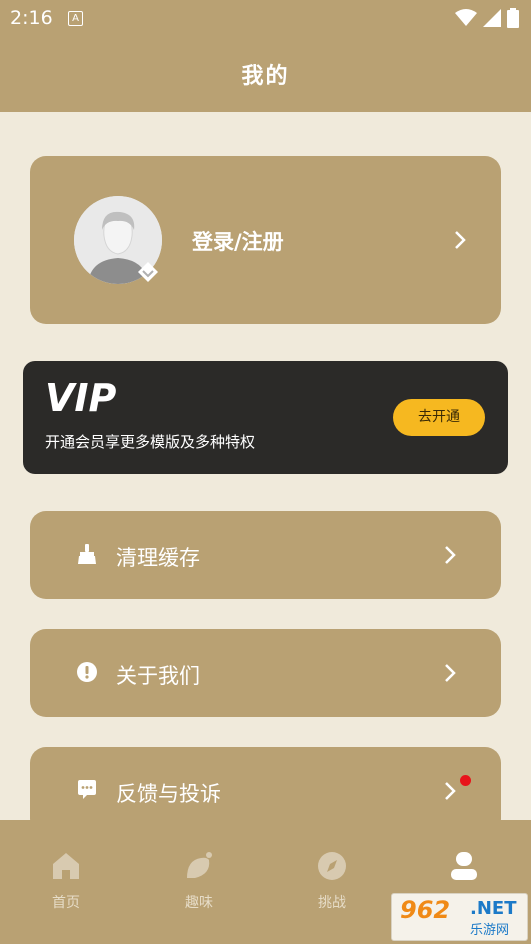  What do you see at coordinates (493, 908) in the screenshot?
I see `watermark-domain: .NET` at bounding box center [493, 908].